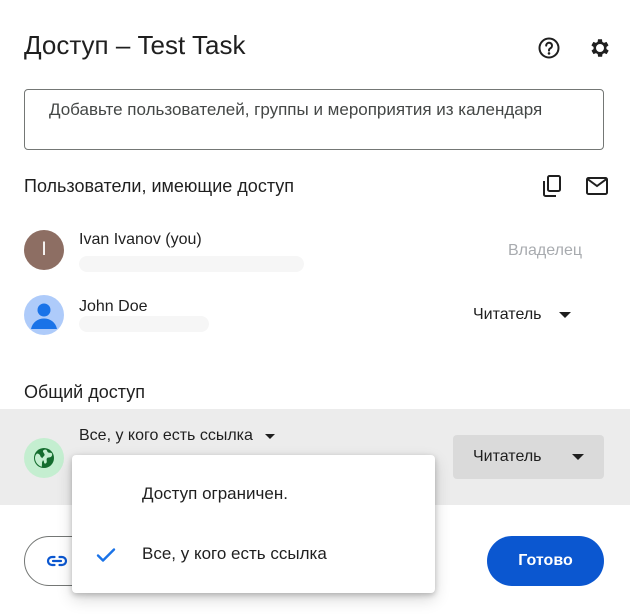 This screenshot has height=615, width=630. What do you see at coordinates (140, 239) in the screenshot?
I see `person-name: Ivan Ivanov (you)` at bounding box center [140, 239].